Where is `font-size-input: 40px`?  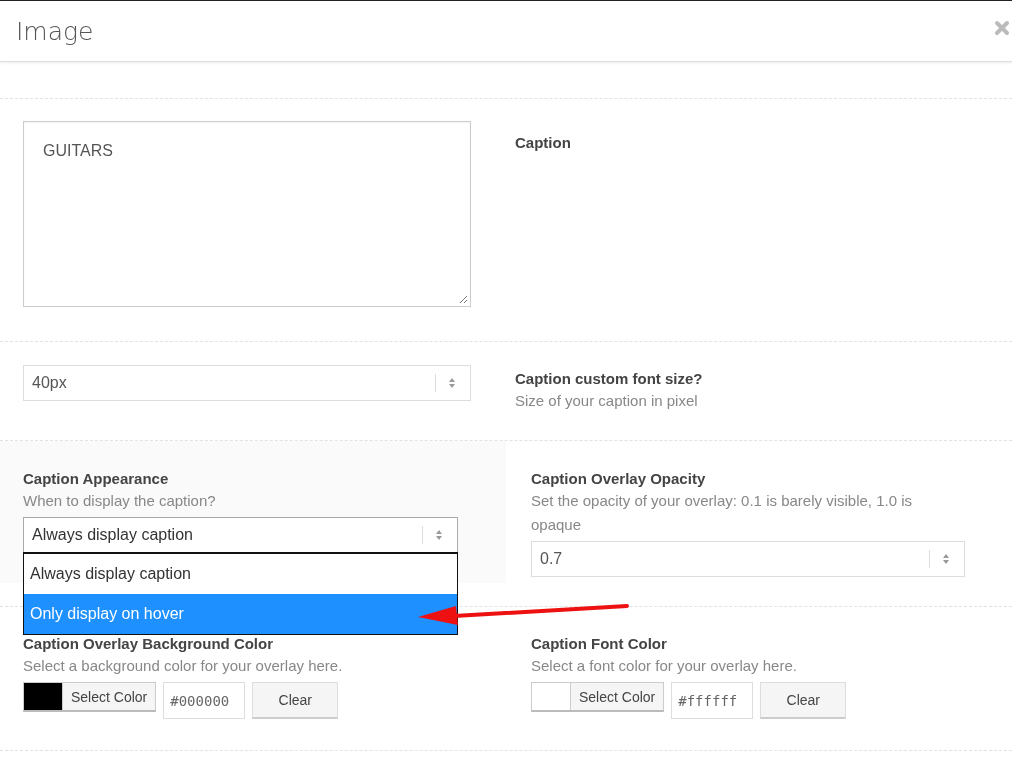 font-size-input: 40px is located at coordinates (247, 383).